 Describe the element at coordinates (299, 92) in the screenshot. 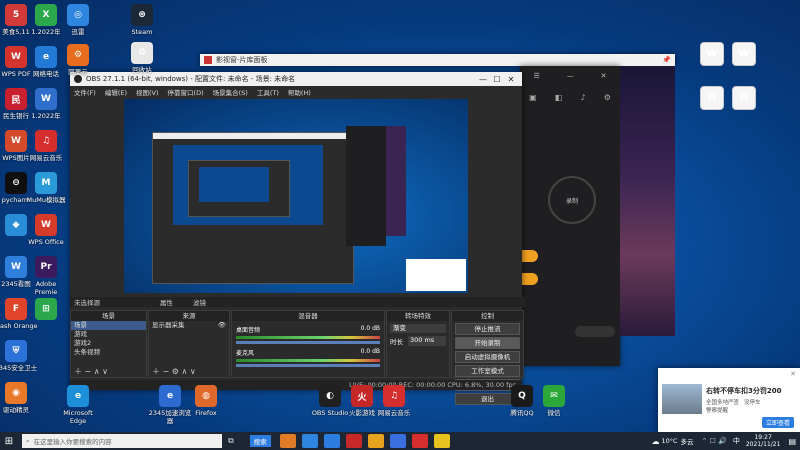

I see `obs-menu-6: 帮助(H)` at that location.